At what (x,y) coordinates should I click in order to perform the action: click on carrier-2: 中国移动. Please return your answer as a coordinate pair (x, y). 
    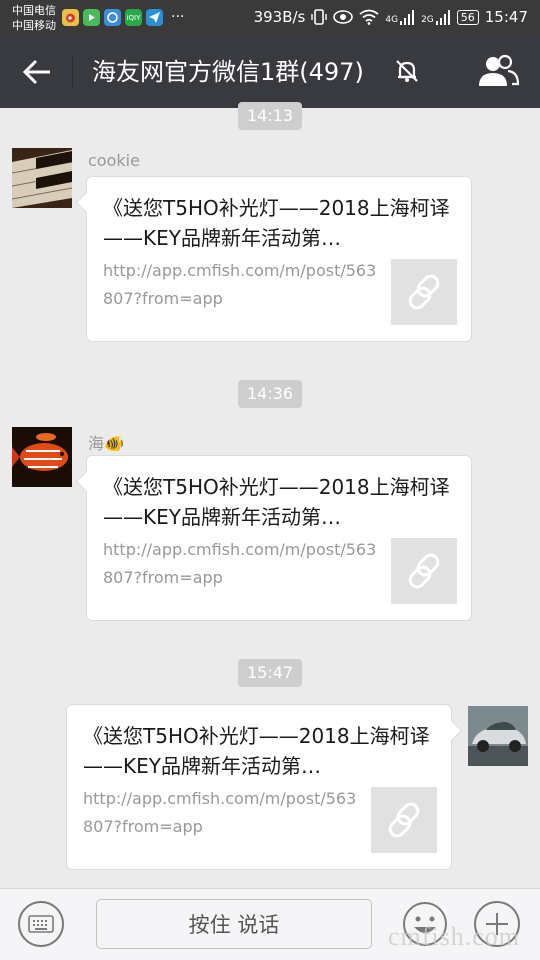
    Looking at the image, I should click on (34, 25).